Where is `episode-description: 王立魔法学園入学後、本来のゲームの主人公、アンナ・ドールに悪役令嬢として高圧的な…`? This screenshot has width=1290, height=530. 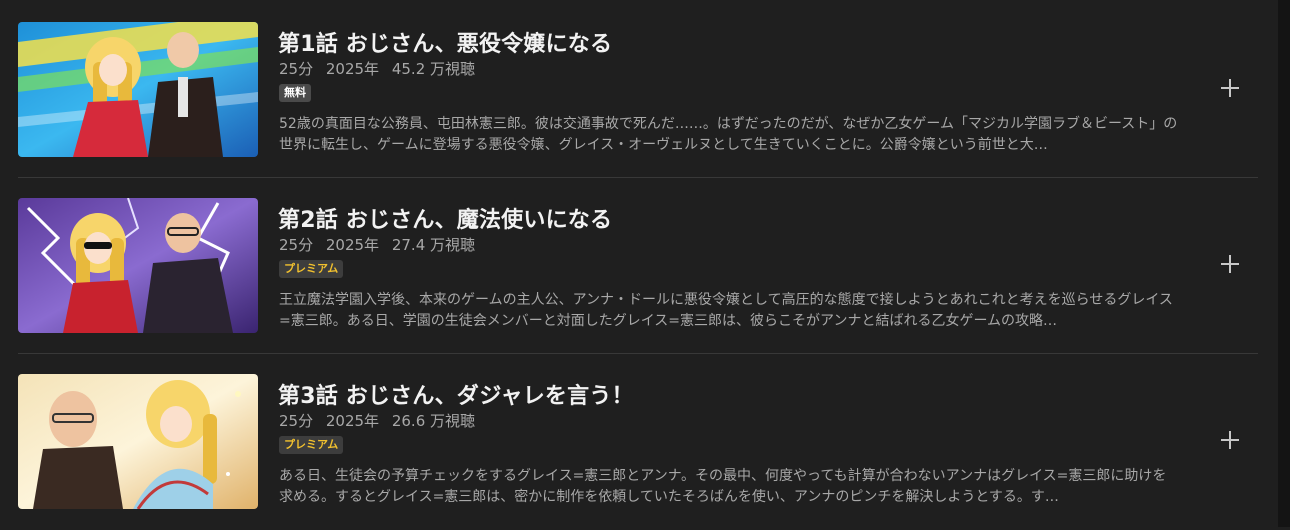 episode-description: 王立魔法学園入学後、本来のゲームの主人公、アンナ・ドールに悪役令嬢として高圧的な… is located at coordinates (726, 310).